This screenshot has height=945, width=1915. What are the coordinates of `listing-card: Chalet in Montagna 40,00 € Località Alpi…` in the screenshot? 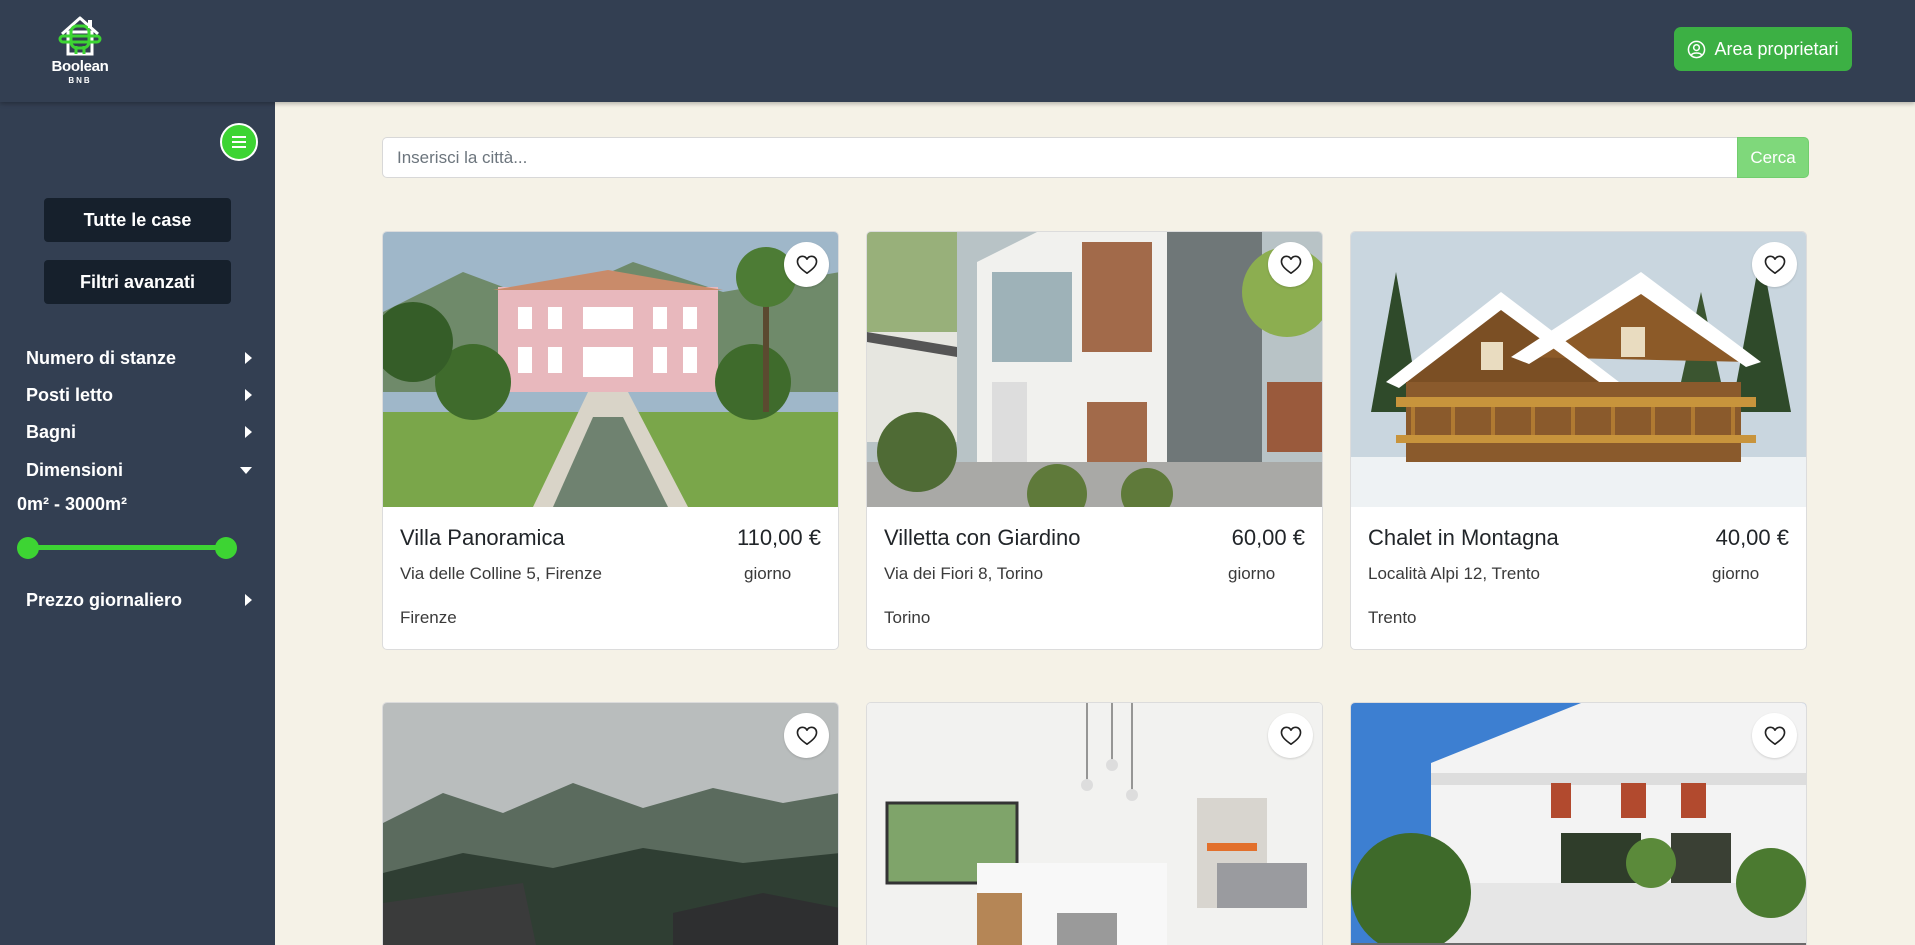 It's located at (1578, 440).